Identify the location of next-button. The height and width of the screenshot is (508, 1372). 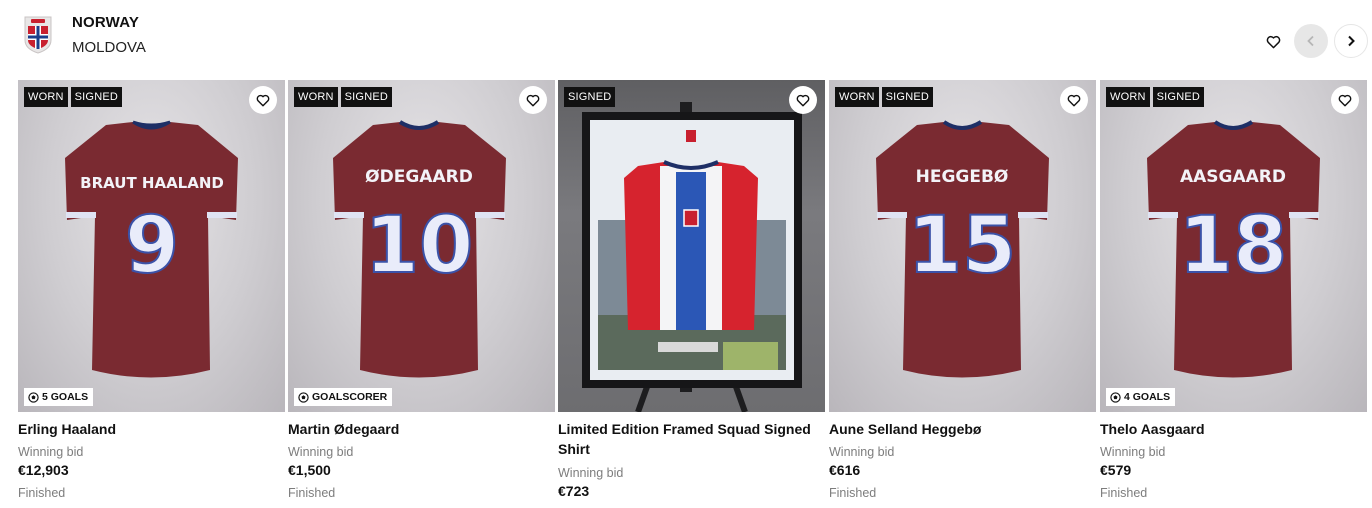
(1351, 41).